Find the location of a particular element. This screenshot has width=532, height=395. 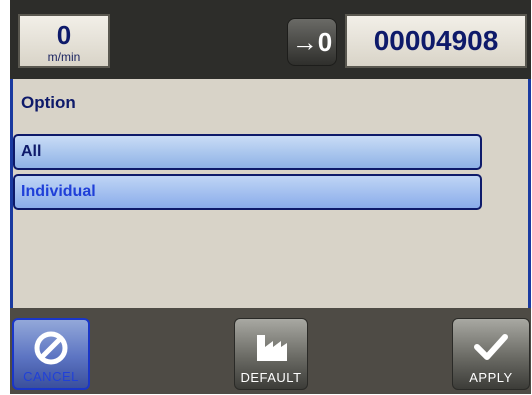

apply-label: APPLY is located at coordinates (491, 377).